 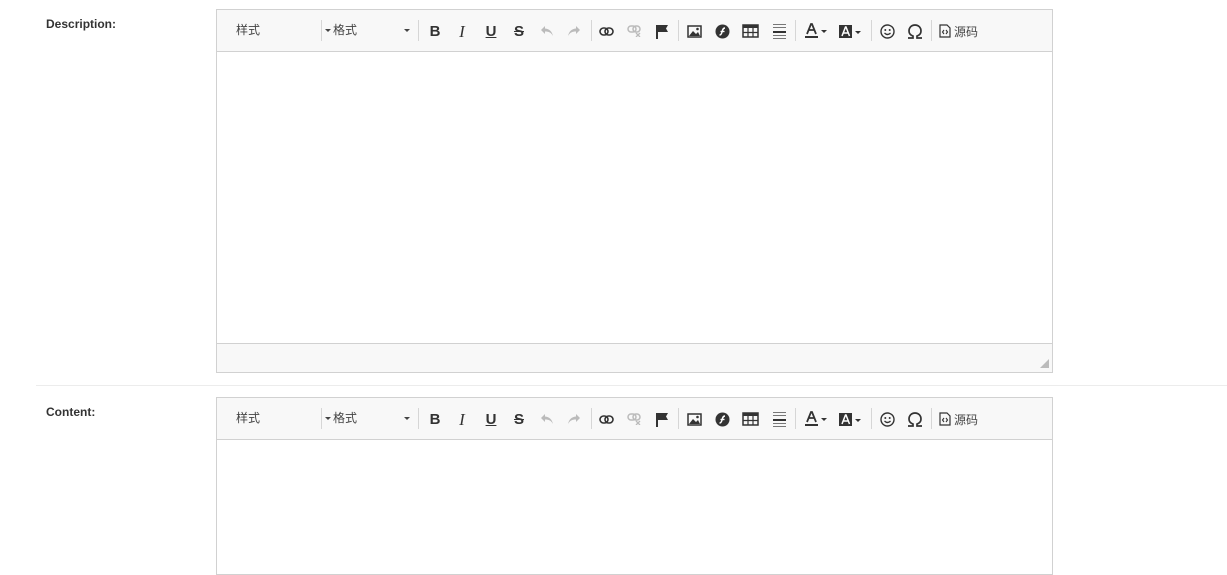 I want to click on link-icon, so click(x=606, y=419).